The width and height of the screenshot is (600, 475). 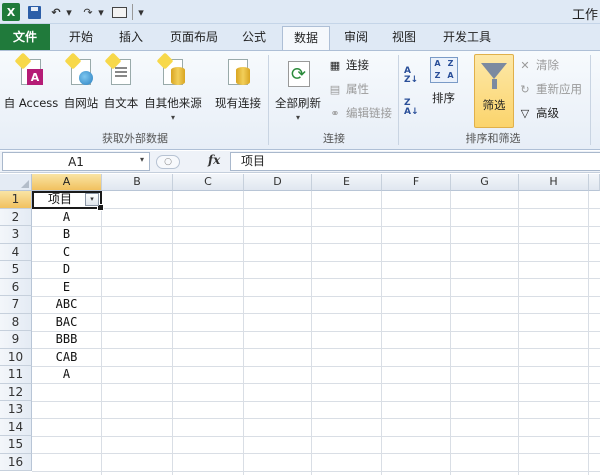 What do you see at coordinates (66, 269) in the screenshot?
I see `cell-a5: D` at bounding box center [66, 269].